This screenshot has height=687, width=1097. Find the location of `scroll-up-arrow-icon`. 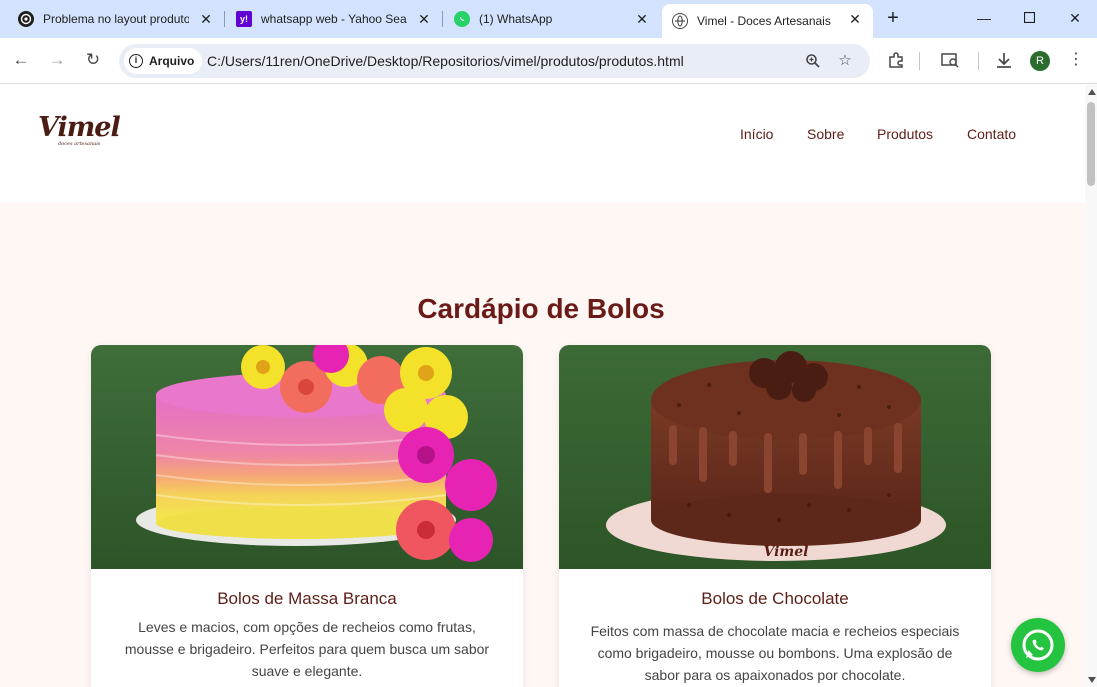

scroll-up-arrow-icon is located at coordinates (1092, 92).